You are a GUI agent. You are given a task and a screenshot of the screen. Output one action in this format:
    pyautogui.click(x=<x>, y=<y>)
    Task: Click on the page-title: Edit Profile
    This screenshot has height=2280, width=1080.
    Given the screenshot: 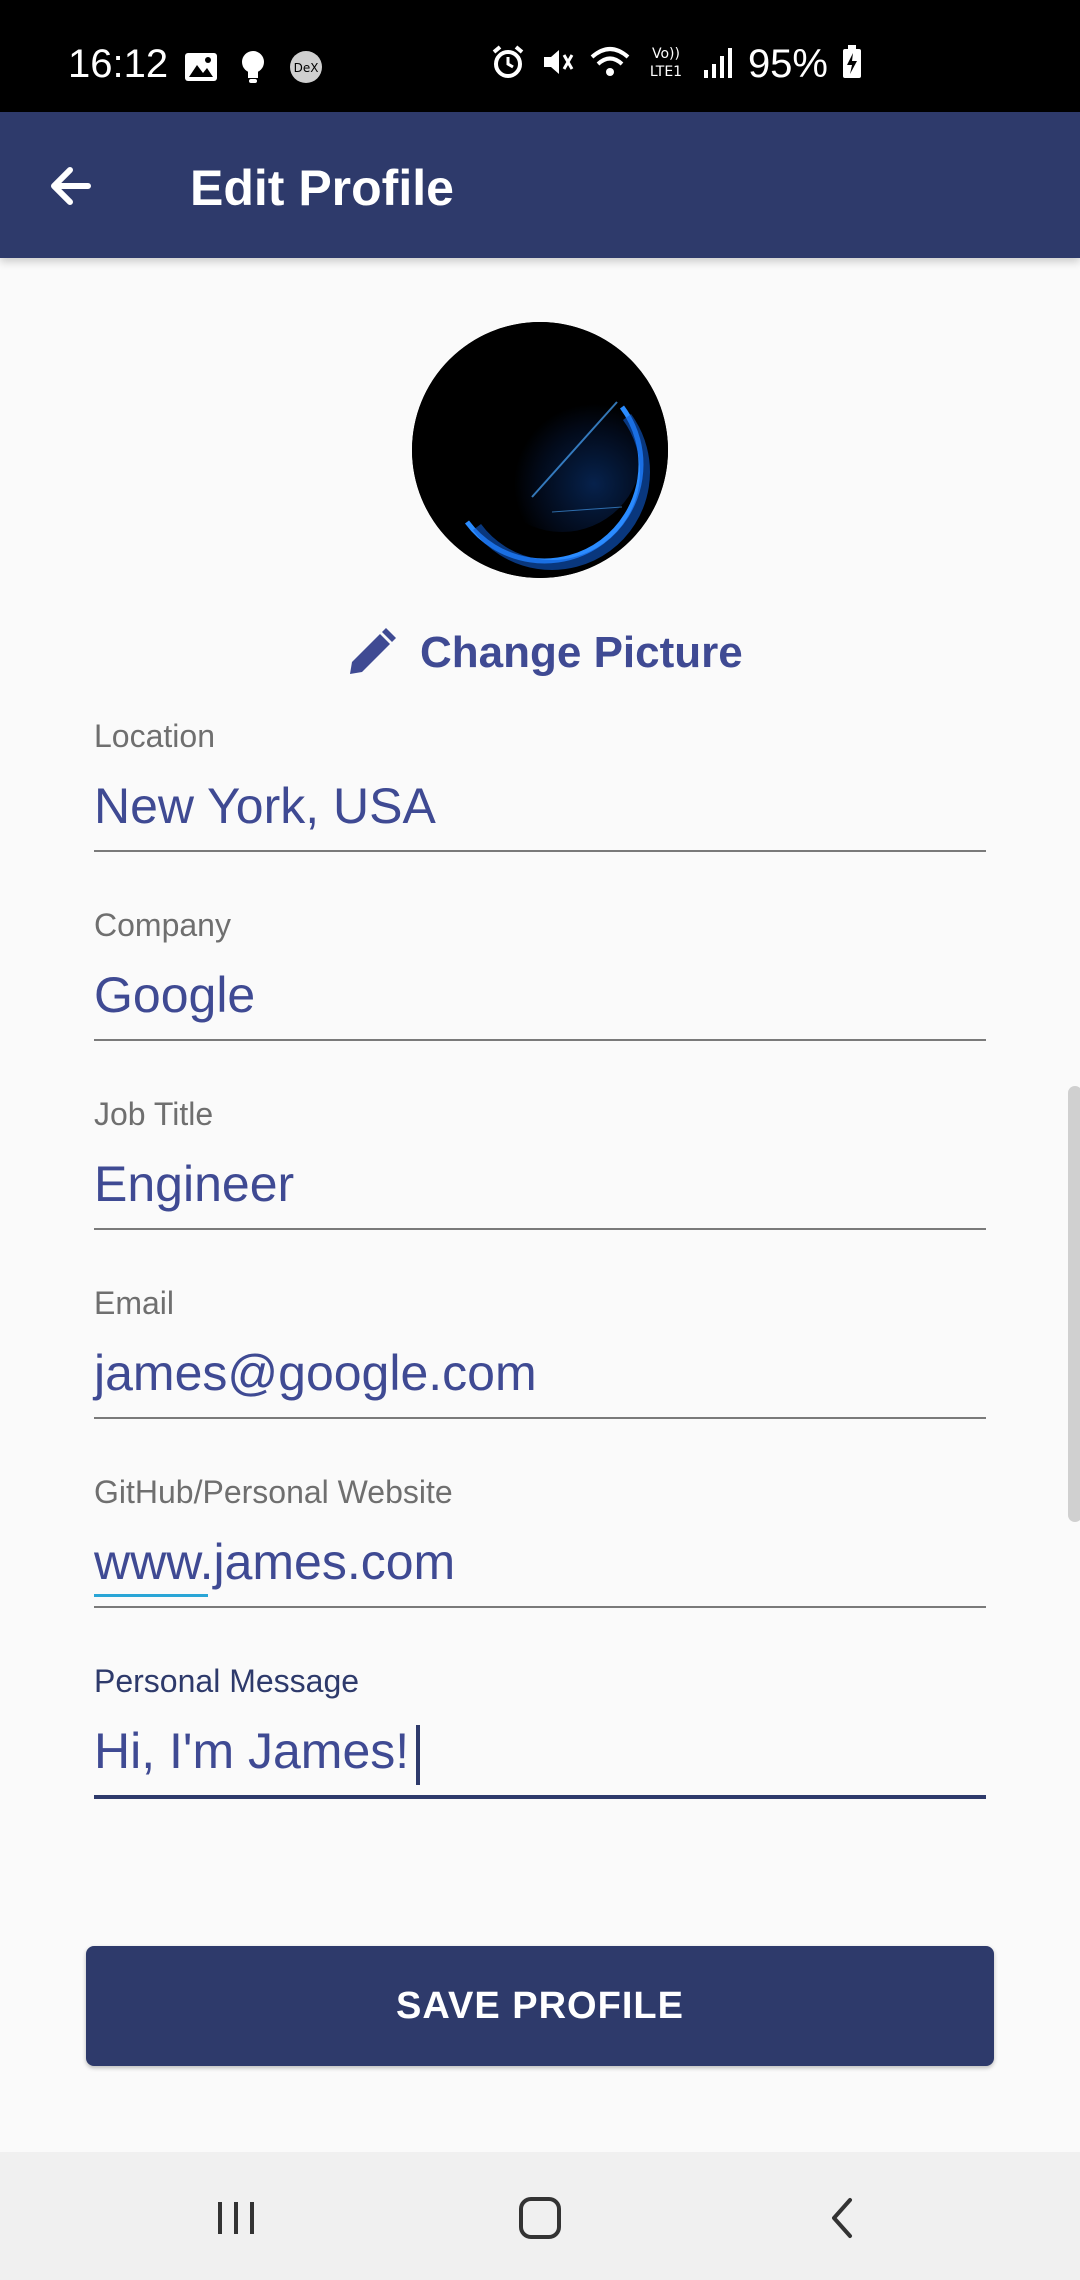 What is the action you would take?
    pyautogui.click(x=322, y=188)
    